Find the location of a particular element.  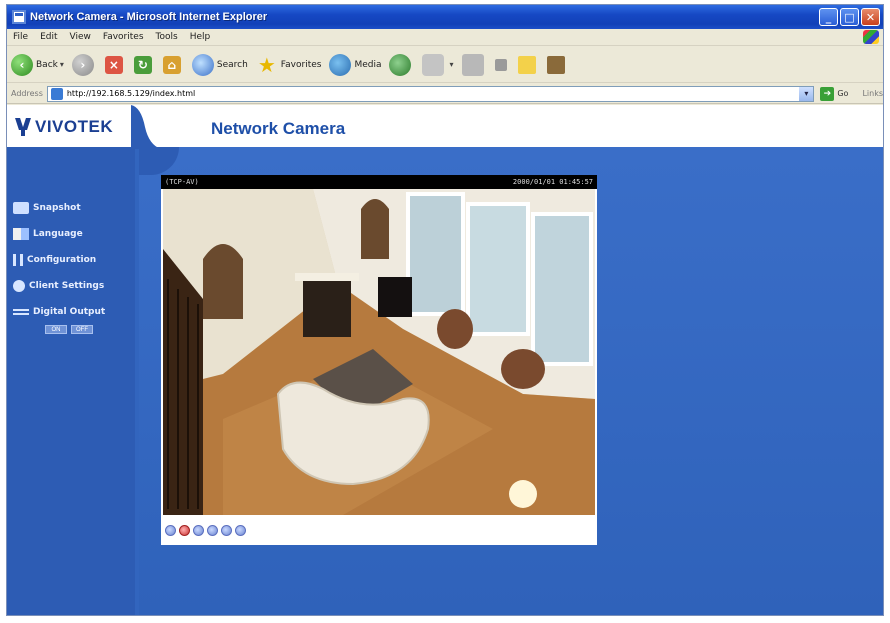

go-arrow-icon: ➔ is located at coordinates (827, 93).